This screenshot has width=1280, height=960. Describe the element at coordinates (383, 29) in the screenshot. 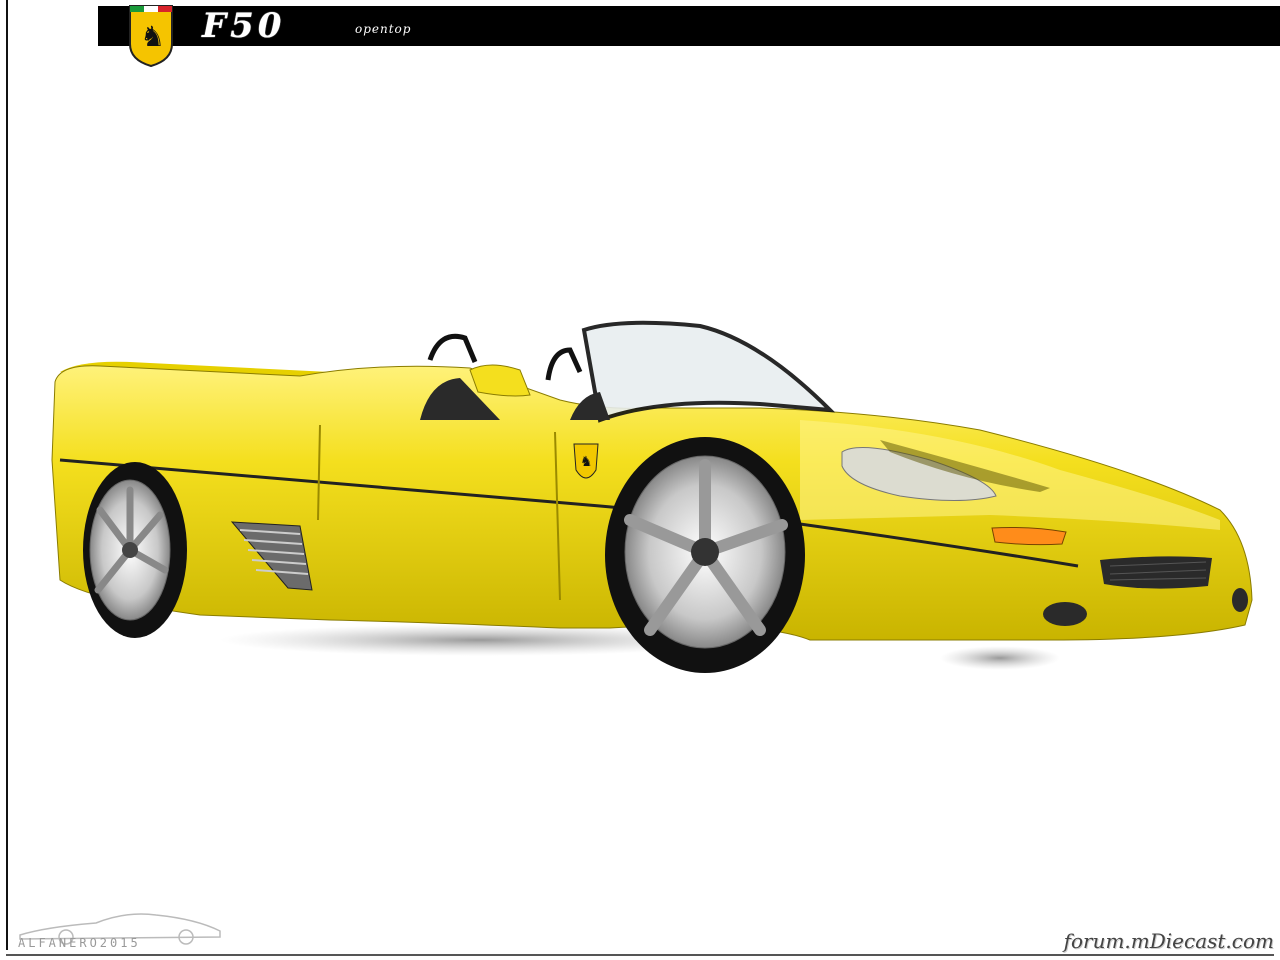

I see `page-subtitle: opentop` at that location.